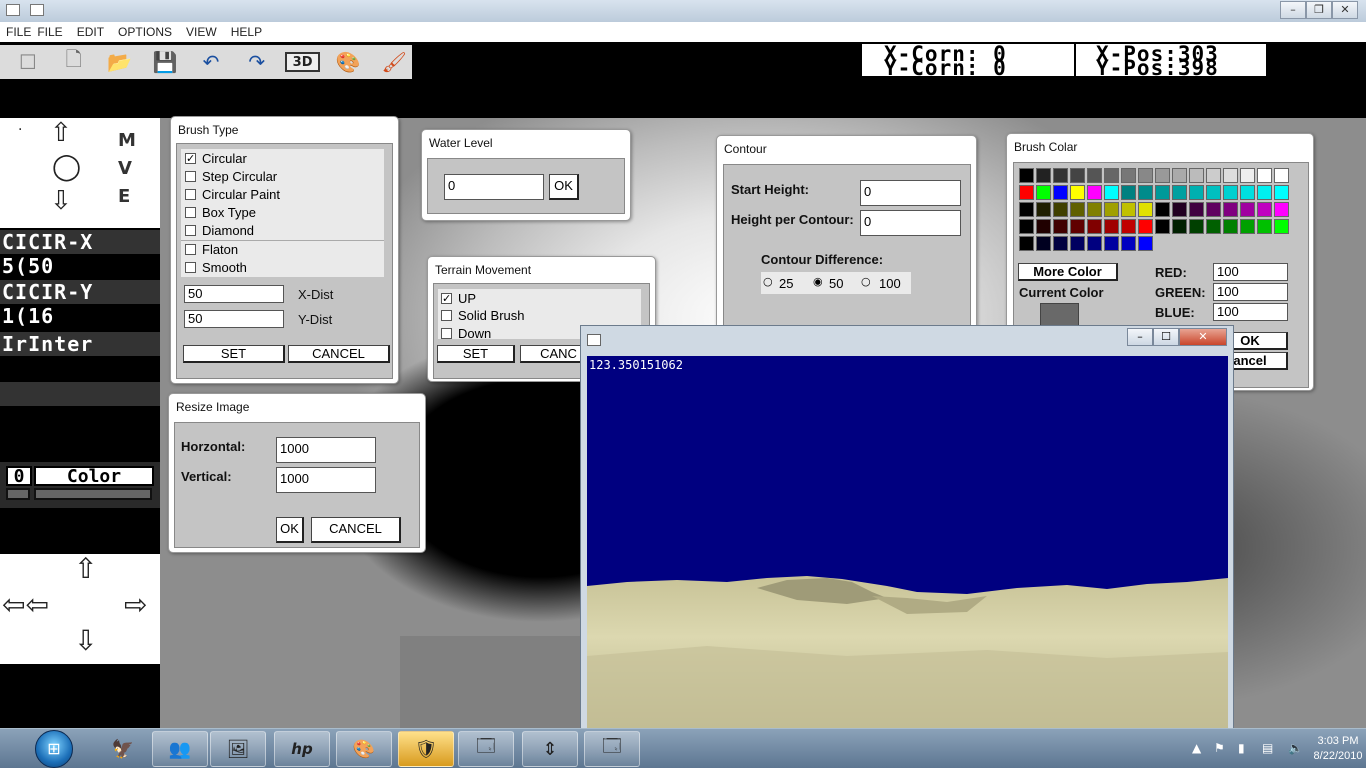 The width and height of the screenshot is (1366, 768). Describe the element at coordinates (494, 187) in the screenshot. I see `water-level-input: 0` at that location.